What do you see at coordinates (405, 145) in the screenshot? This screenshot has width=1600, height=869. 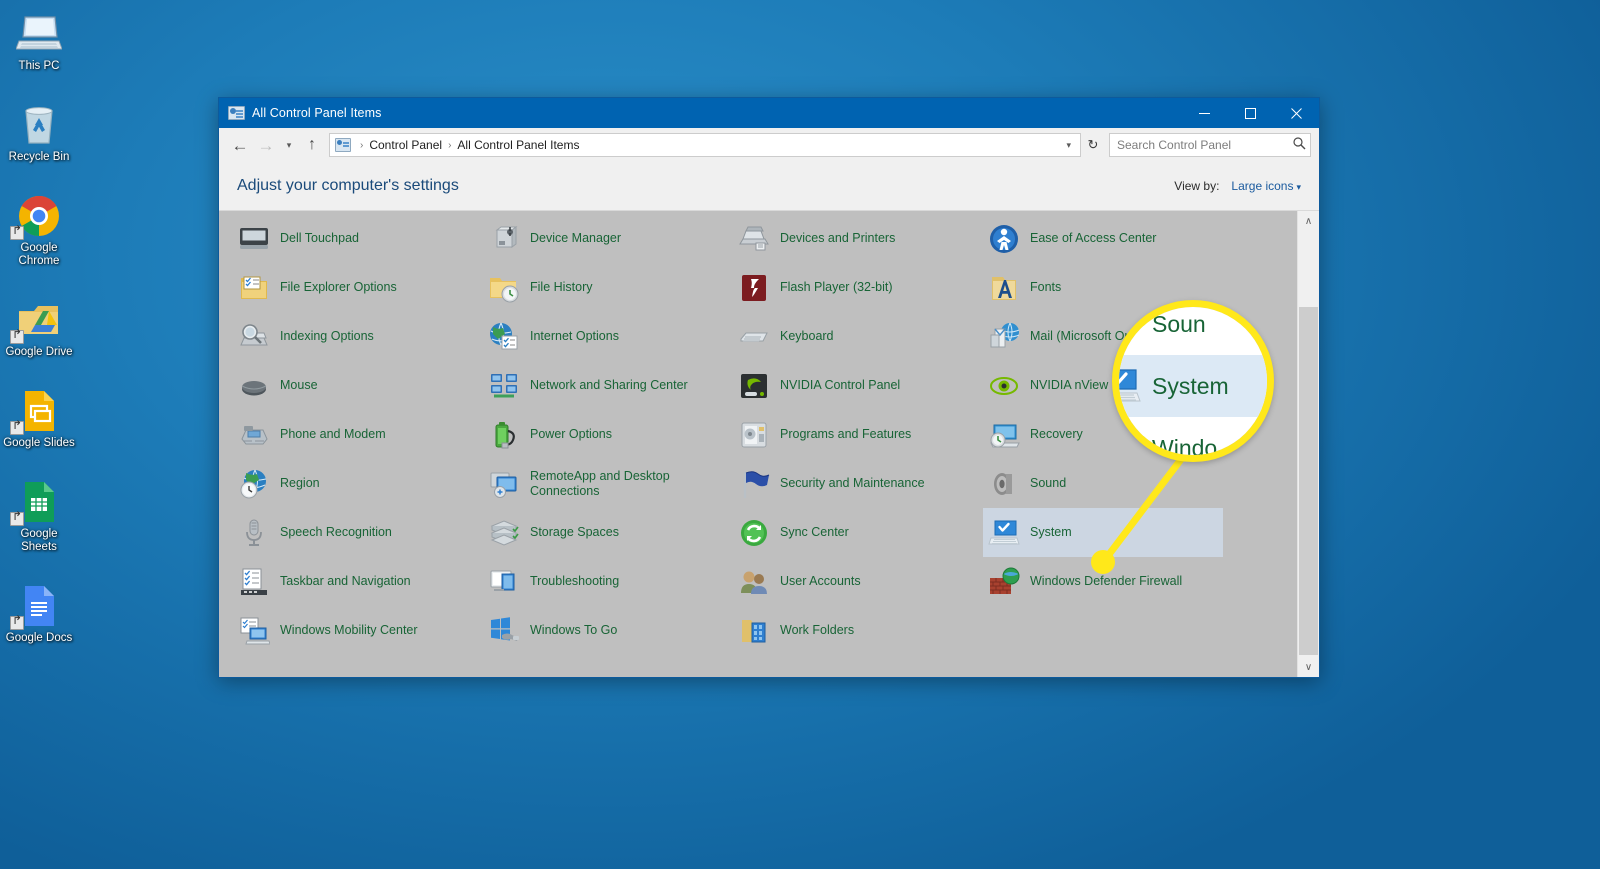 I see `breadcrumb-item-control-panel: Control Panel` at bounding box center [405, 145].